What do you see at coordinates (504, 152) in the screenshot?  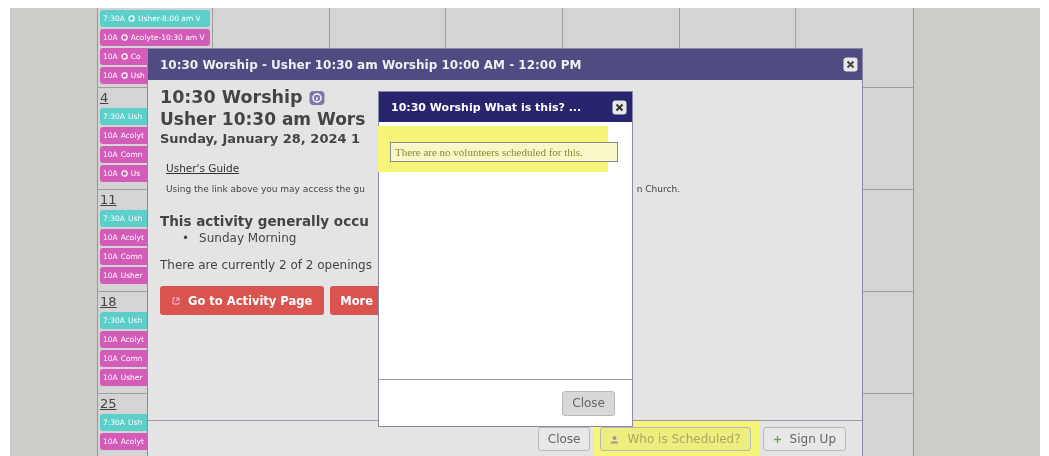 I see `message-box: There are no volunteers scheduled for this.` at bounding box center [504, 152].